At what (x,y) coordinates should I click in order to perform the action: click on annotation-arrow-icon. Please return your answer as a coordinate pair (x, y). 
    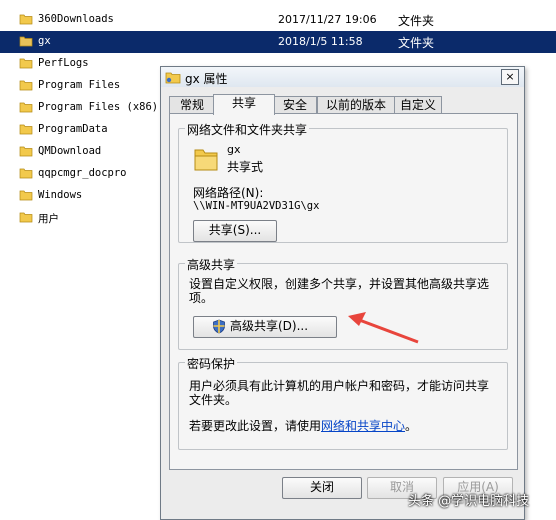
    Looking at the image, I should click on (383, 328).